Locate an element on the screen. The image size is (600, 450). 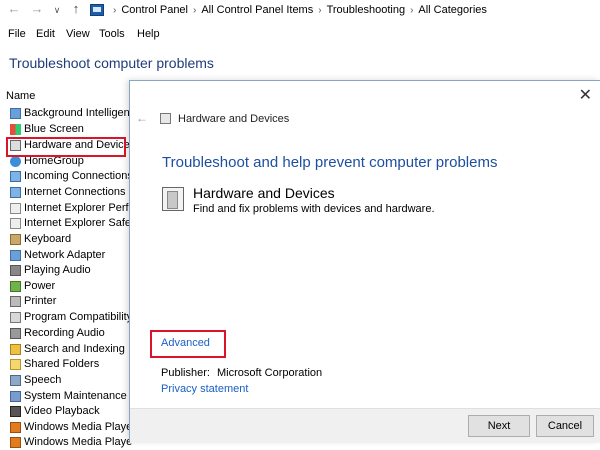
close-icon: ✕ is located at coordinates (585, 95).